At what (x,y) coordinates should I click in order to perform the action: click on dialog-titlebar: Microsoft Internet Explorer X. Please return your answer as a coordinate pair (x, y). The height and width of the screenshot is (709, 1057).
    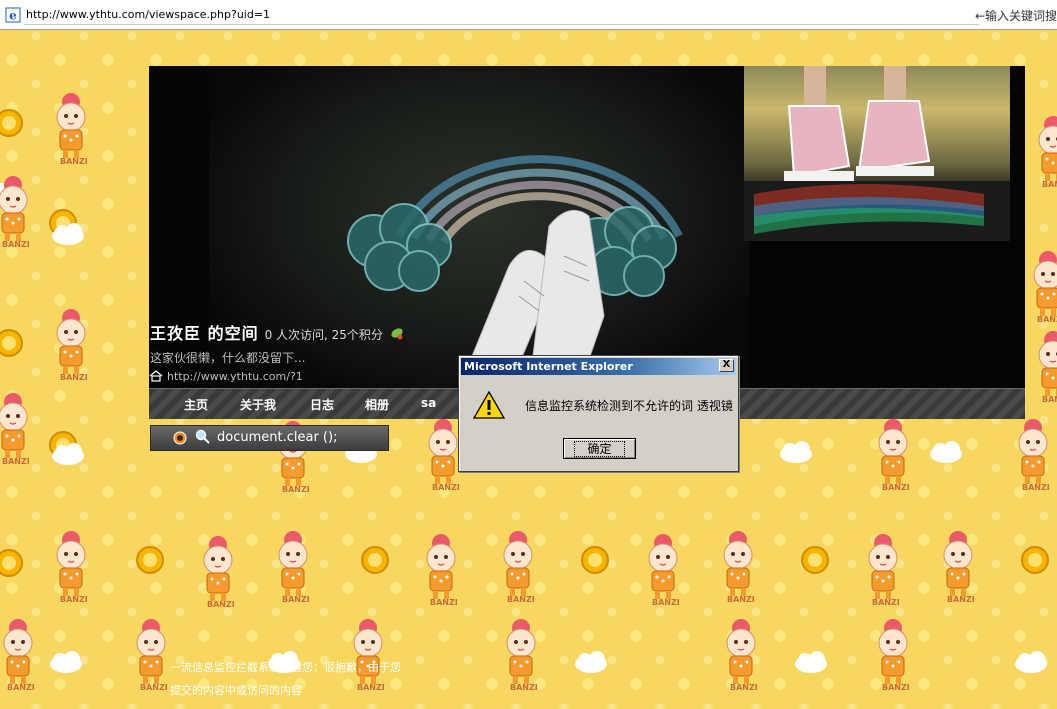
    Looking at the image, I should click on (598, 366).